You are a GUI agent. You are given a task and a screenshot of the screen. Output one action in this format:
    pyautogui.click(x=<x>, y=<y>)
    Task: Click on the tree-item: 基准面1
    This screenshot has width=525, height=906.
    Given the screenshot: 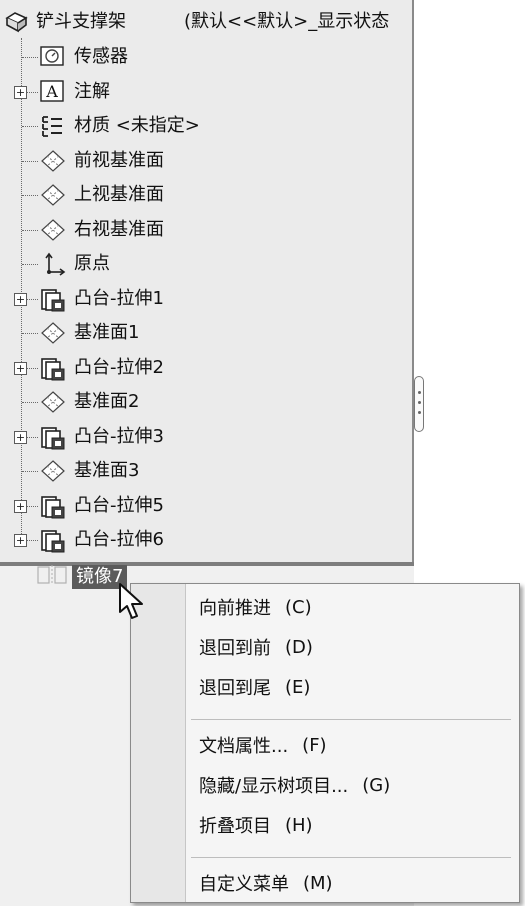 What is the action you would take?
    pyautogui.click(x=206, y=333)
    